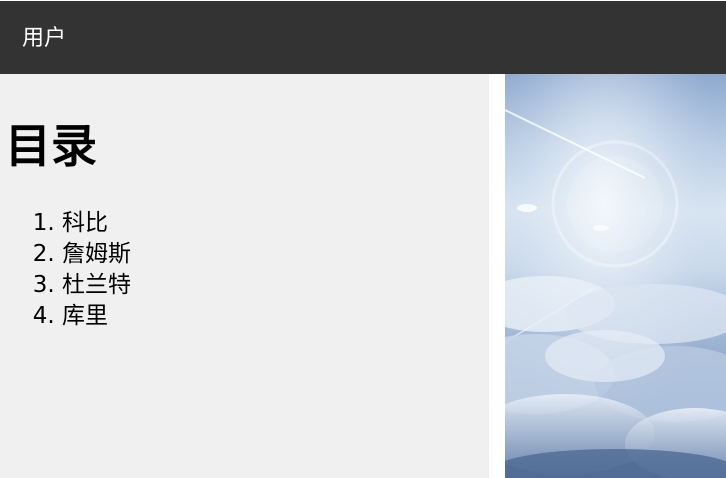 This screenshot has width=726, height=478. I want to click on list-item: 杜兰特, so click(96, 285).